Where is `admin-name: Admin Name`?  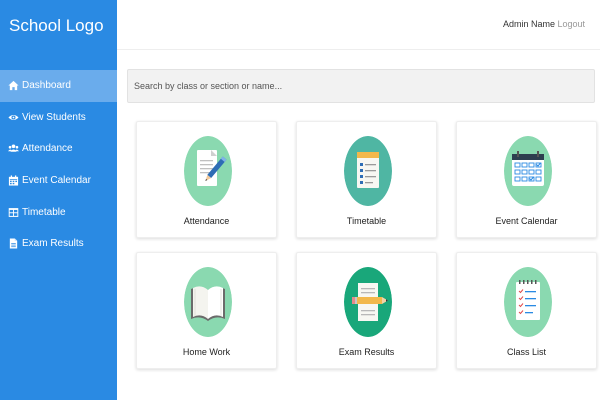
admin-name: Admin Name is located at coordinates (529, 24).